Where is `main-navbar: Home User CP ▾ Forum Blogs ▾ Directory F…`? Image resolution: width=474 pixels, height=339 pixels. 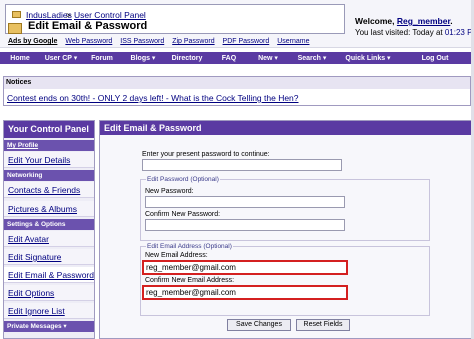 main-navbar: Home User CP ▾ Forum Blogs ▾ Directory F… is located at coordinates (237, 58).